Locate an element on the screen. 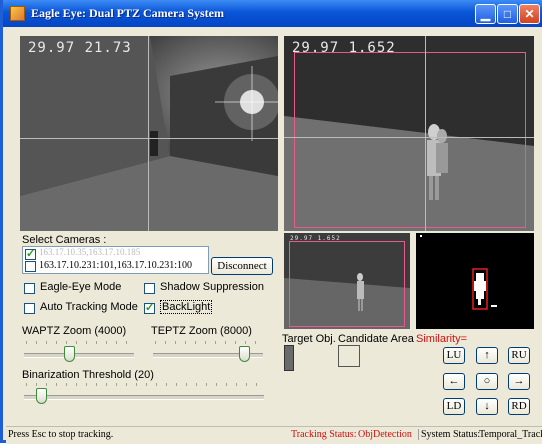  ptz-right-down-button: RD is located at coordinates (519, 406).